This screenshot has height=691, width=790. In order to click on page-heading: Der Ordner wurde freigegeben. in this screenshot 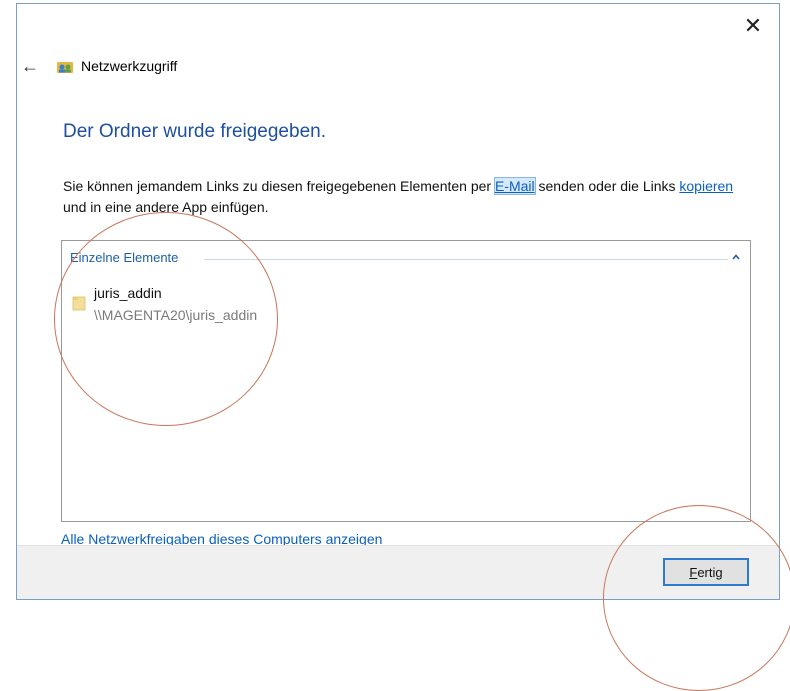, I will do `click(194, 131)`.